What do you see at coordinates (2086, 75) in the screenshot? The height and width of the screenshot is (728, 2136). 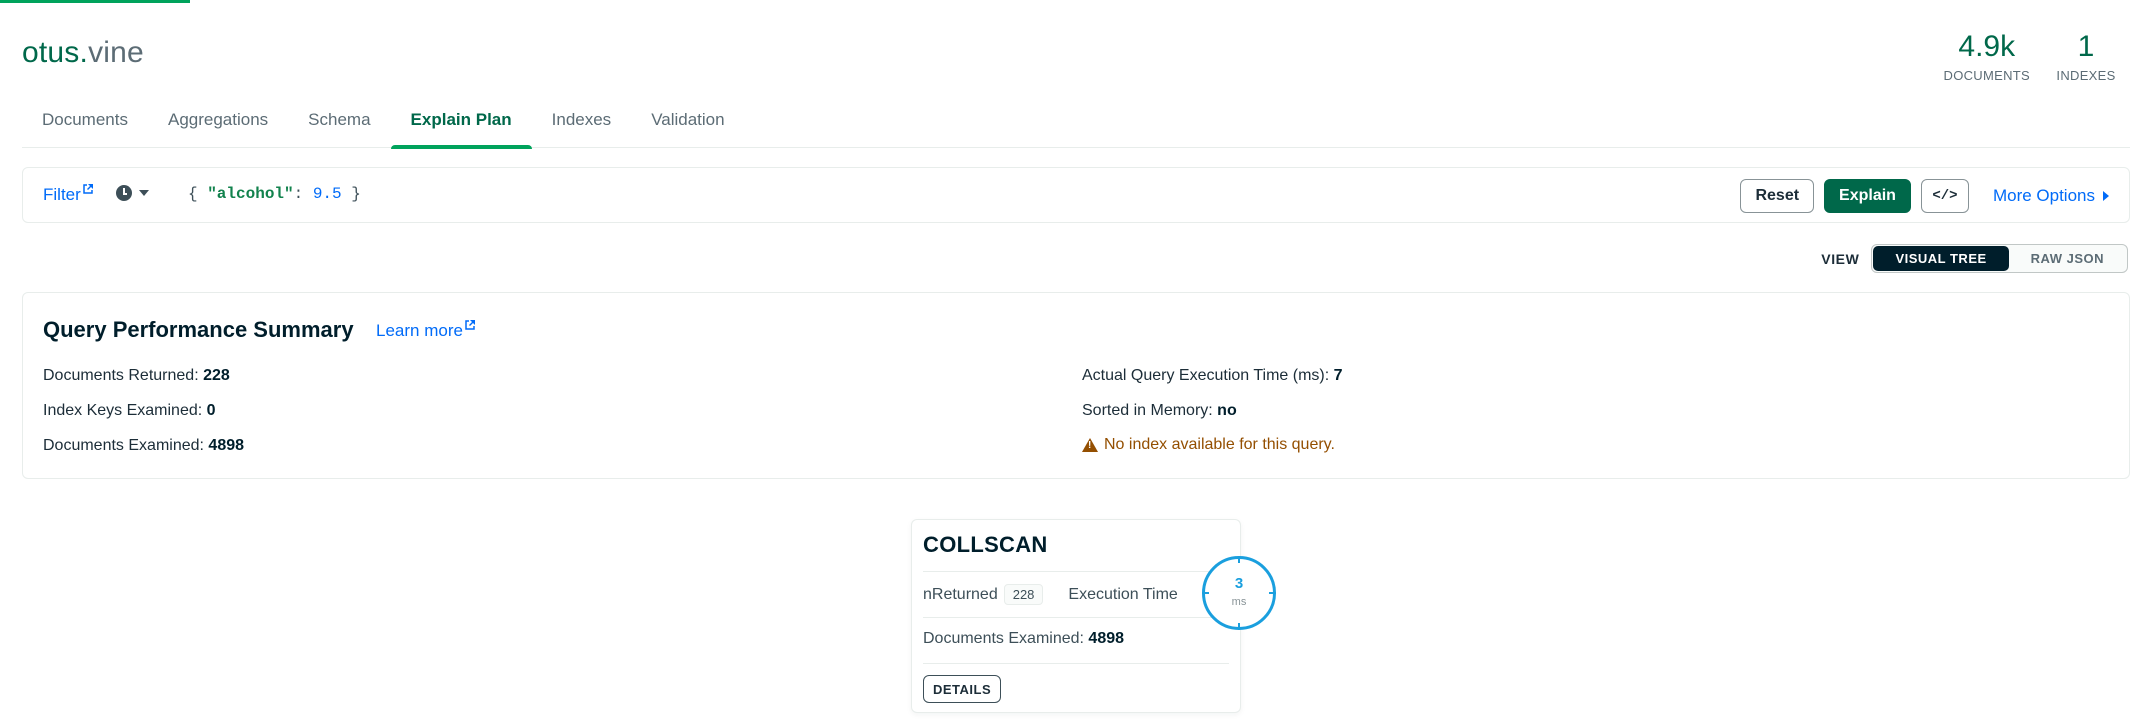 I see `indexes-label: INDEXES` at bounding box center [2086, 75].